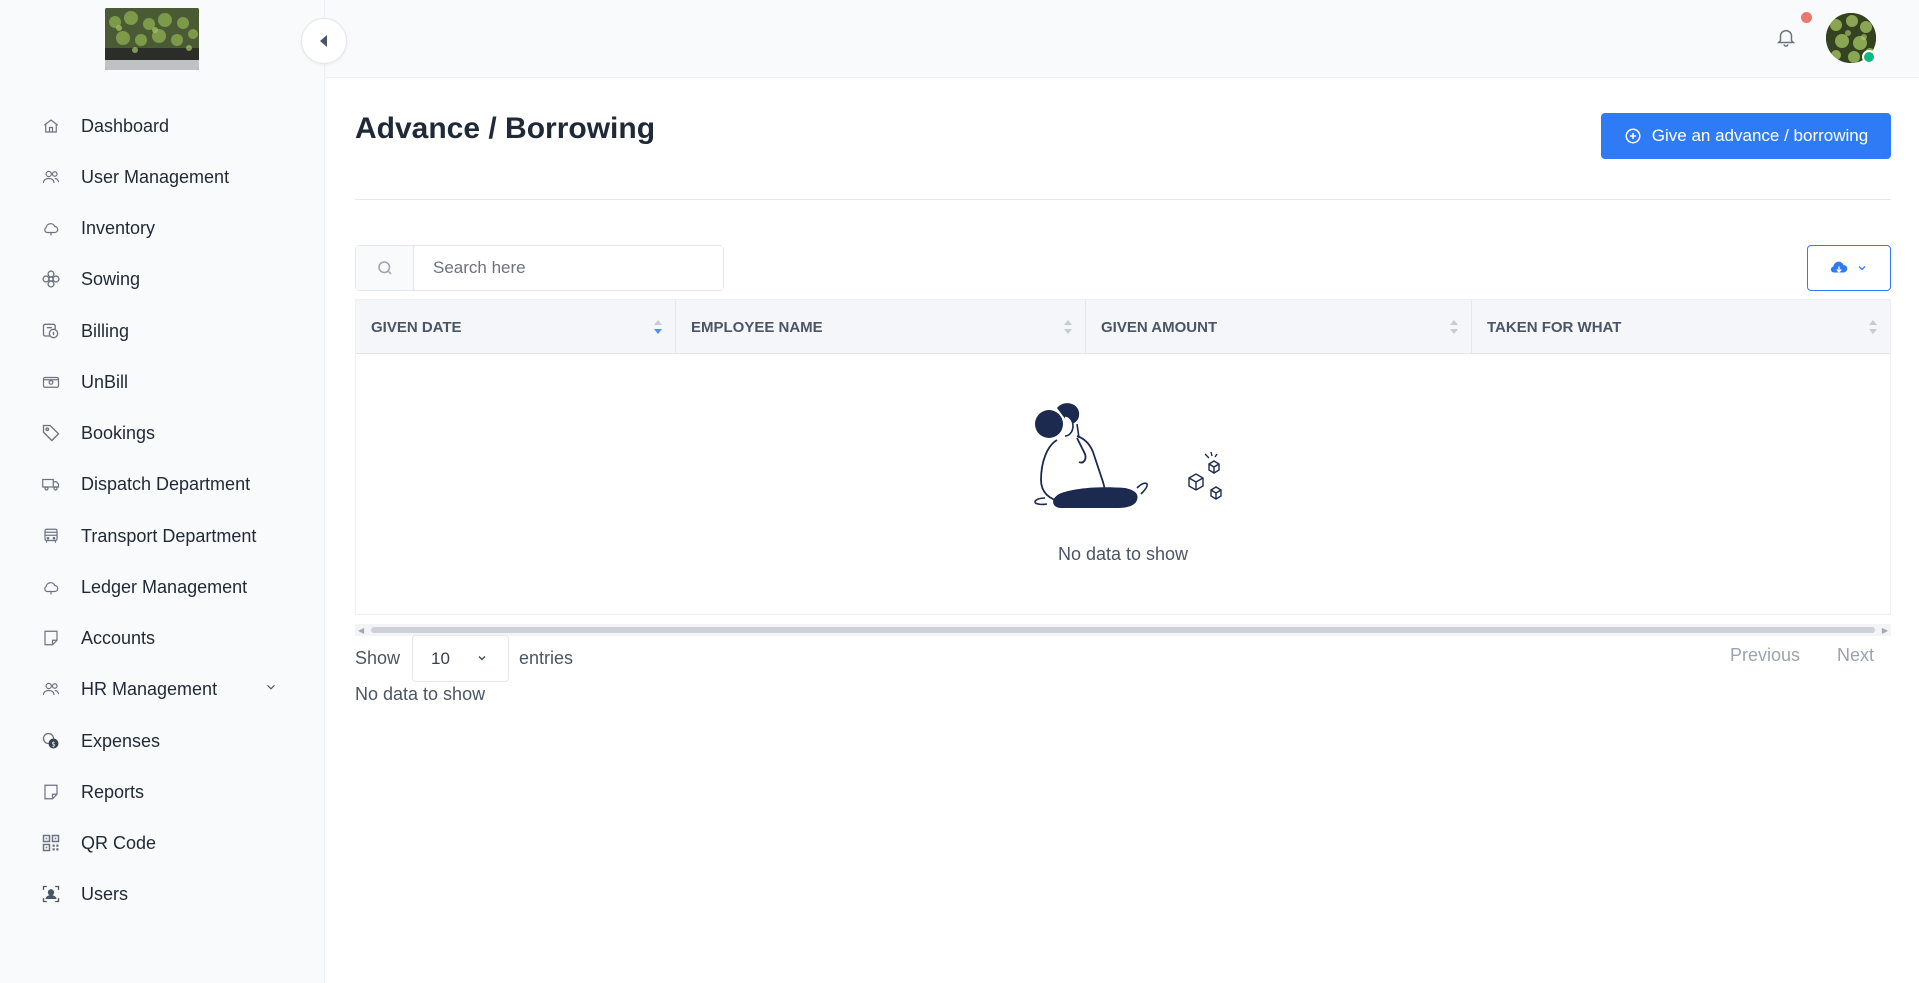  I want to click on top-bar, so click(1122, 39).